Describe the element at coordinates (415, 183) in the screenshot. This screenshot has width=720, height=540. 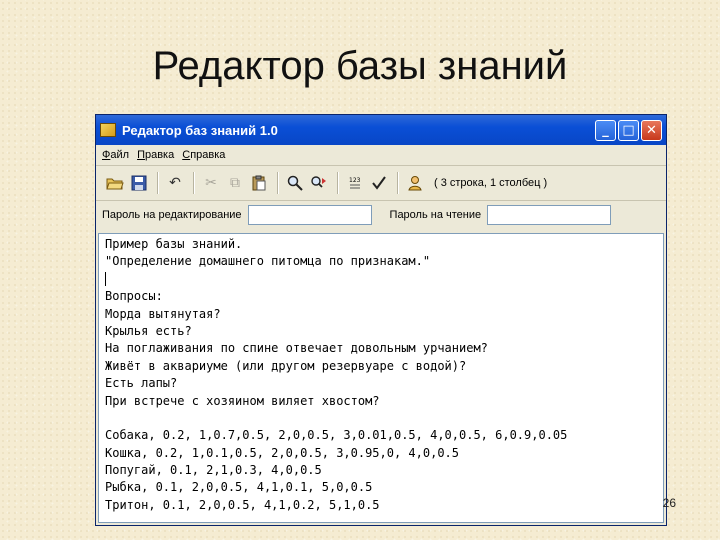
I see `run-icon` at that location.